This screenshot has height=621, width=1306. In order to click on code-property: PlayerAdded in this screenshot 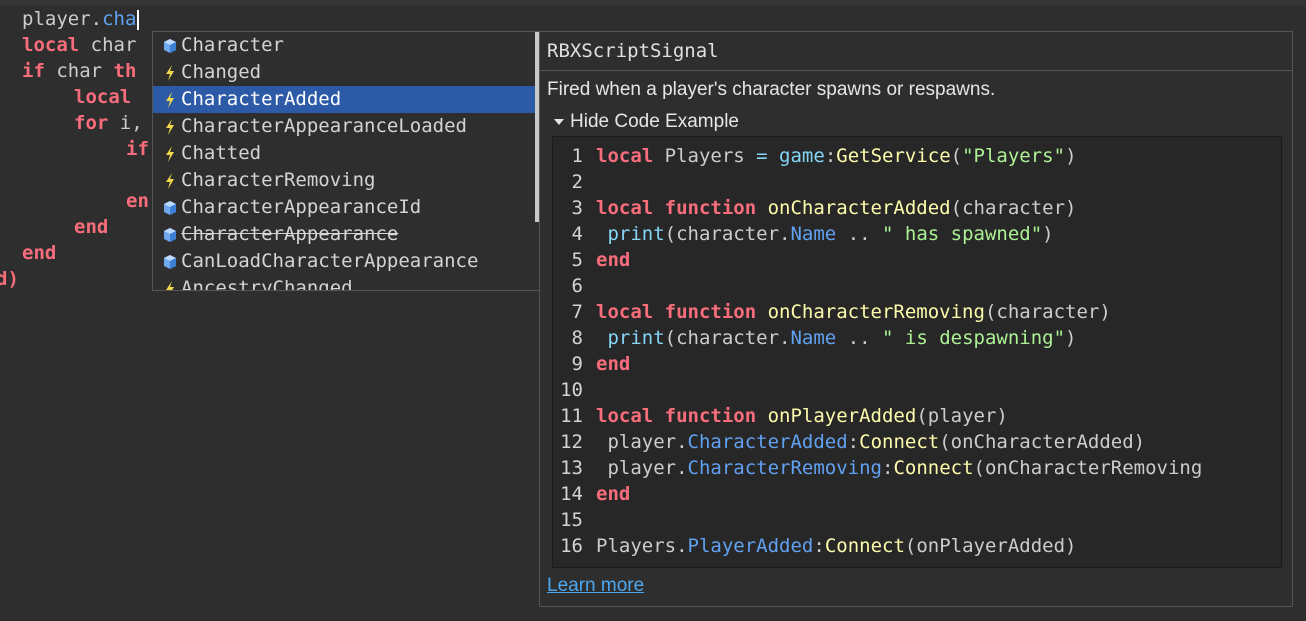, I will do `click(750, 546)`.